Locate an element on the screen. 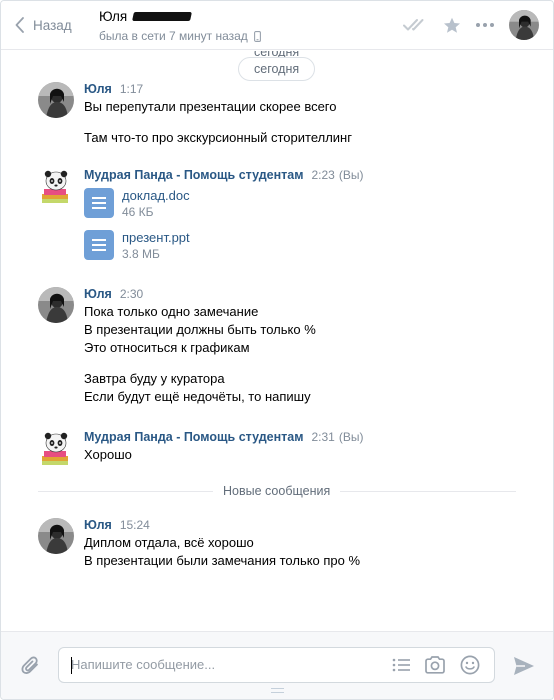 This screenshot has height=700, width=554. mobile-icon is located at coordinates (257, 36).